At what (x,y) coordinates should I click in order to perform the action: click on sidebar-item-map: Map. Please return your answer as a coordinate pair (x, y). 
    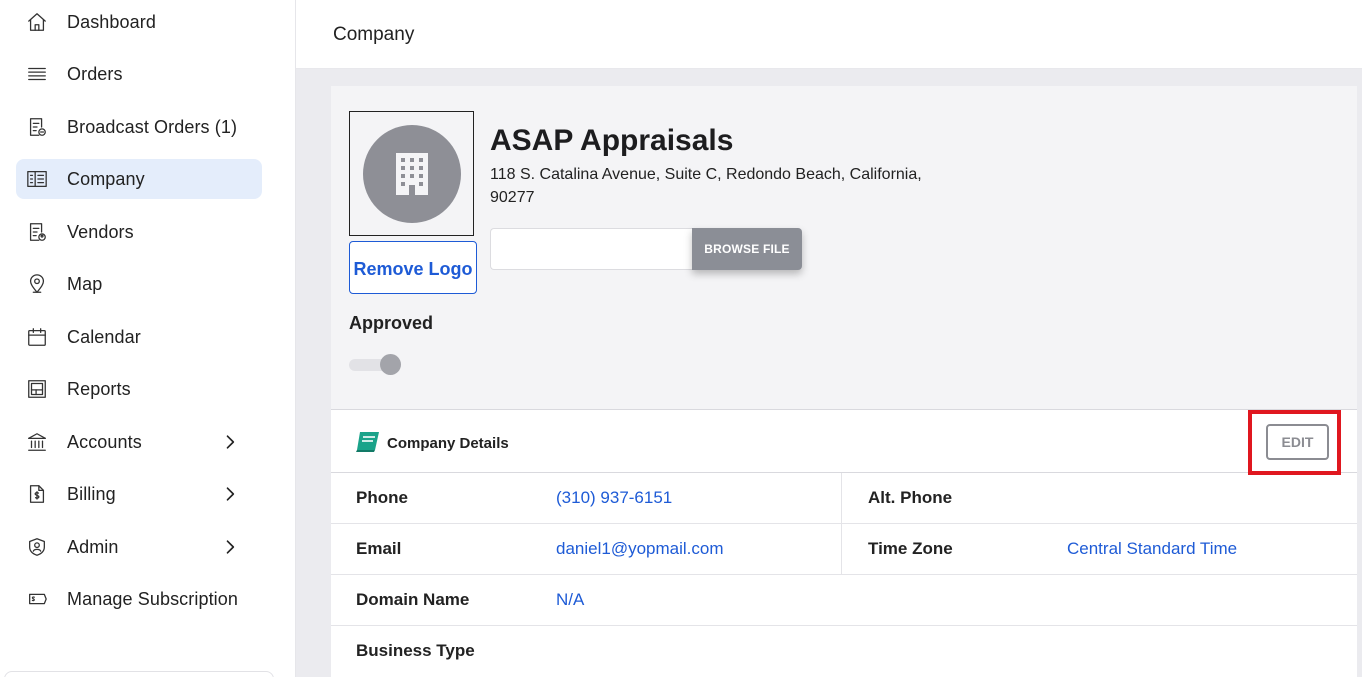
    Looking at the image, I should click on (139, 284).